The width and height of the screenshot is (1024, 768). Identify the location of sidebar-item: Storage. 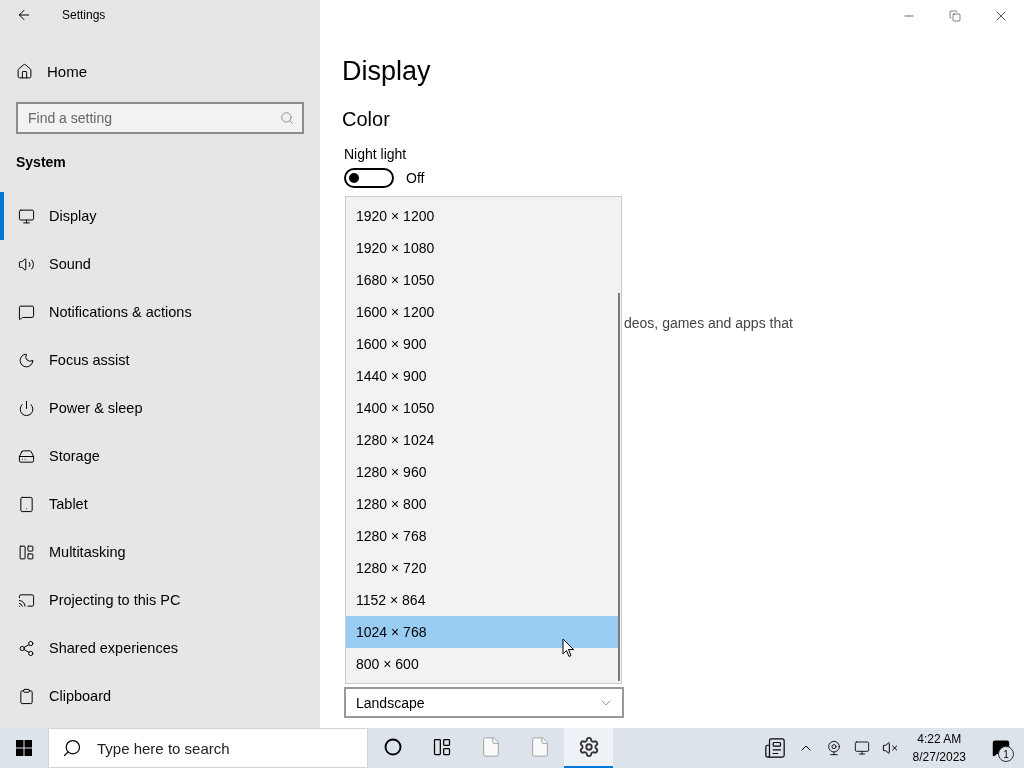
(160, 456).